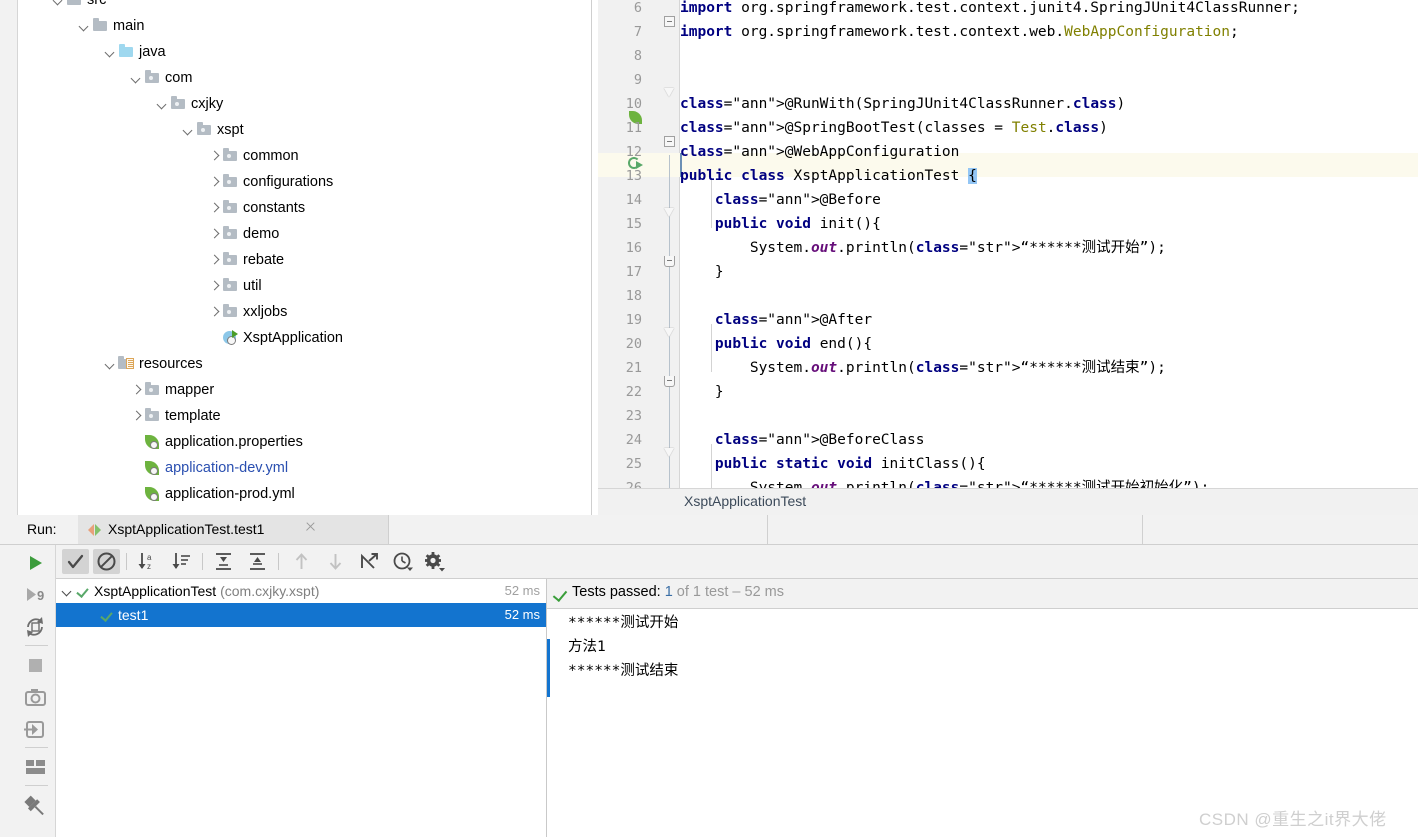 The width and height of the screenshot is (1418, 837). I want to click on editor-fold-markers, so click(669, 244).